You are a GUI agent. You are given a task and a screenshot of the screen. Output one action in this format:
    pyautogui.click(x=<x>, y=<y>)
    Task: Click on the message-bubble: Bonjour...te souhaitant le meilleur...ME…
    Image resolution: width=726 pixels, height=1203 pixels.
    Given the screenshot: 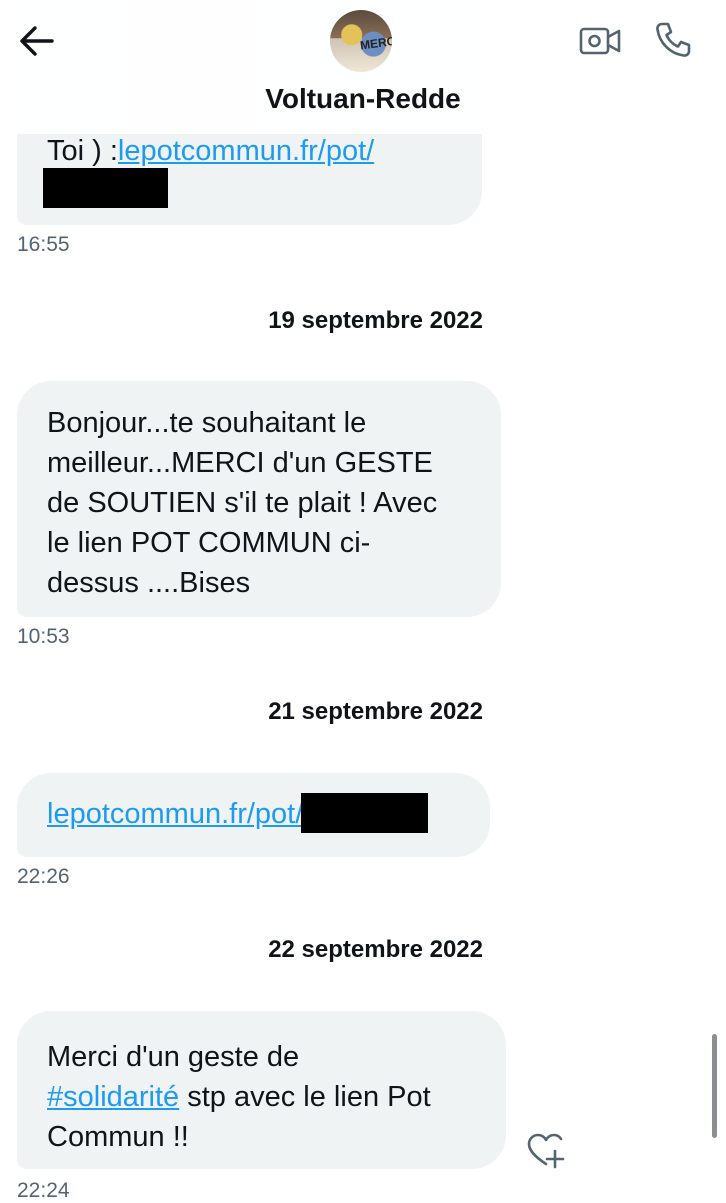 What is the action you would take?
    pyautogui.click(x=259, y=499)
    